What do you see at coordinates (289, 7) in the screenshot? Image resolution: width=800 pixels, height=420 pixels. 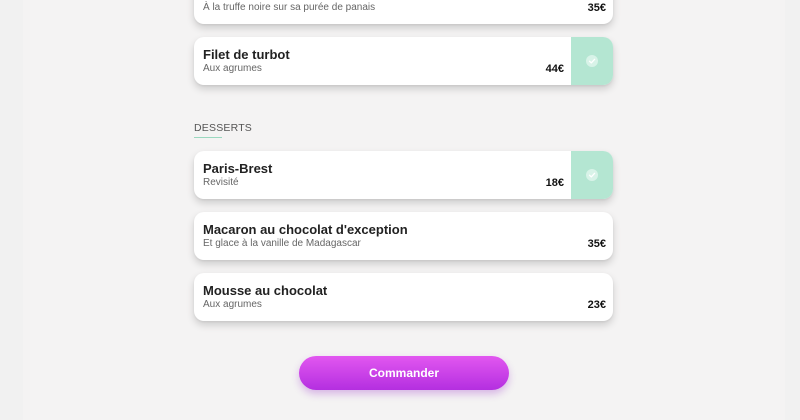 I see `menu-item-description: À la truffe noire sur sa purée de panais` at bounding box center [289, 7].